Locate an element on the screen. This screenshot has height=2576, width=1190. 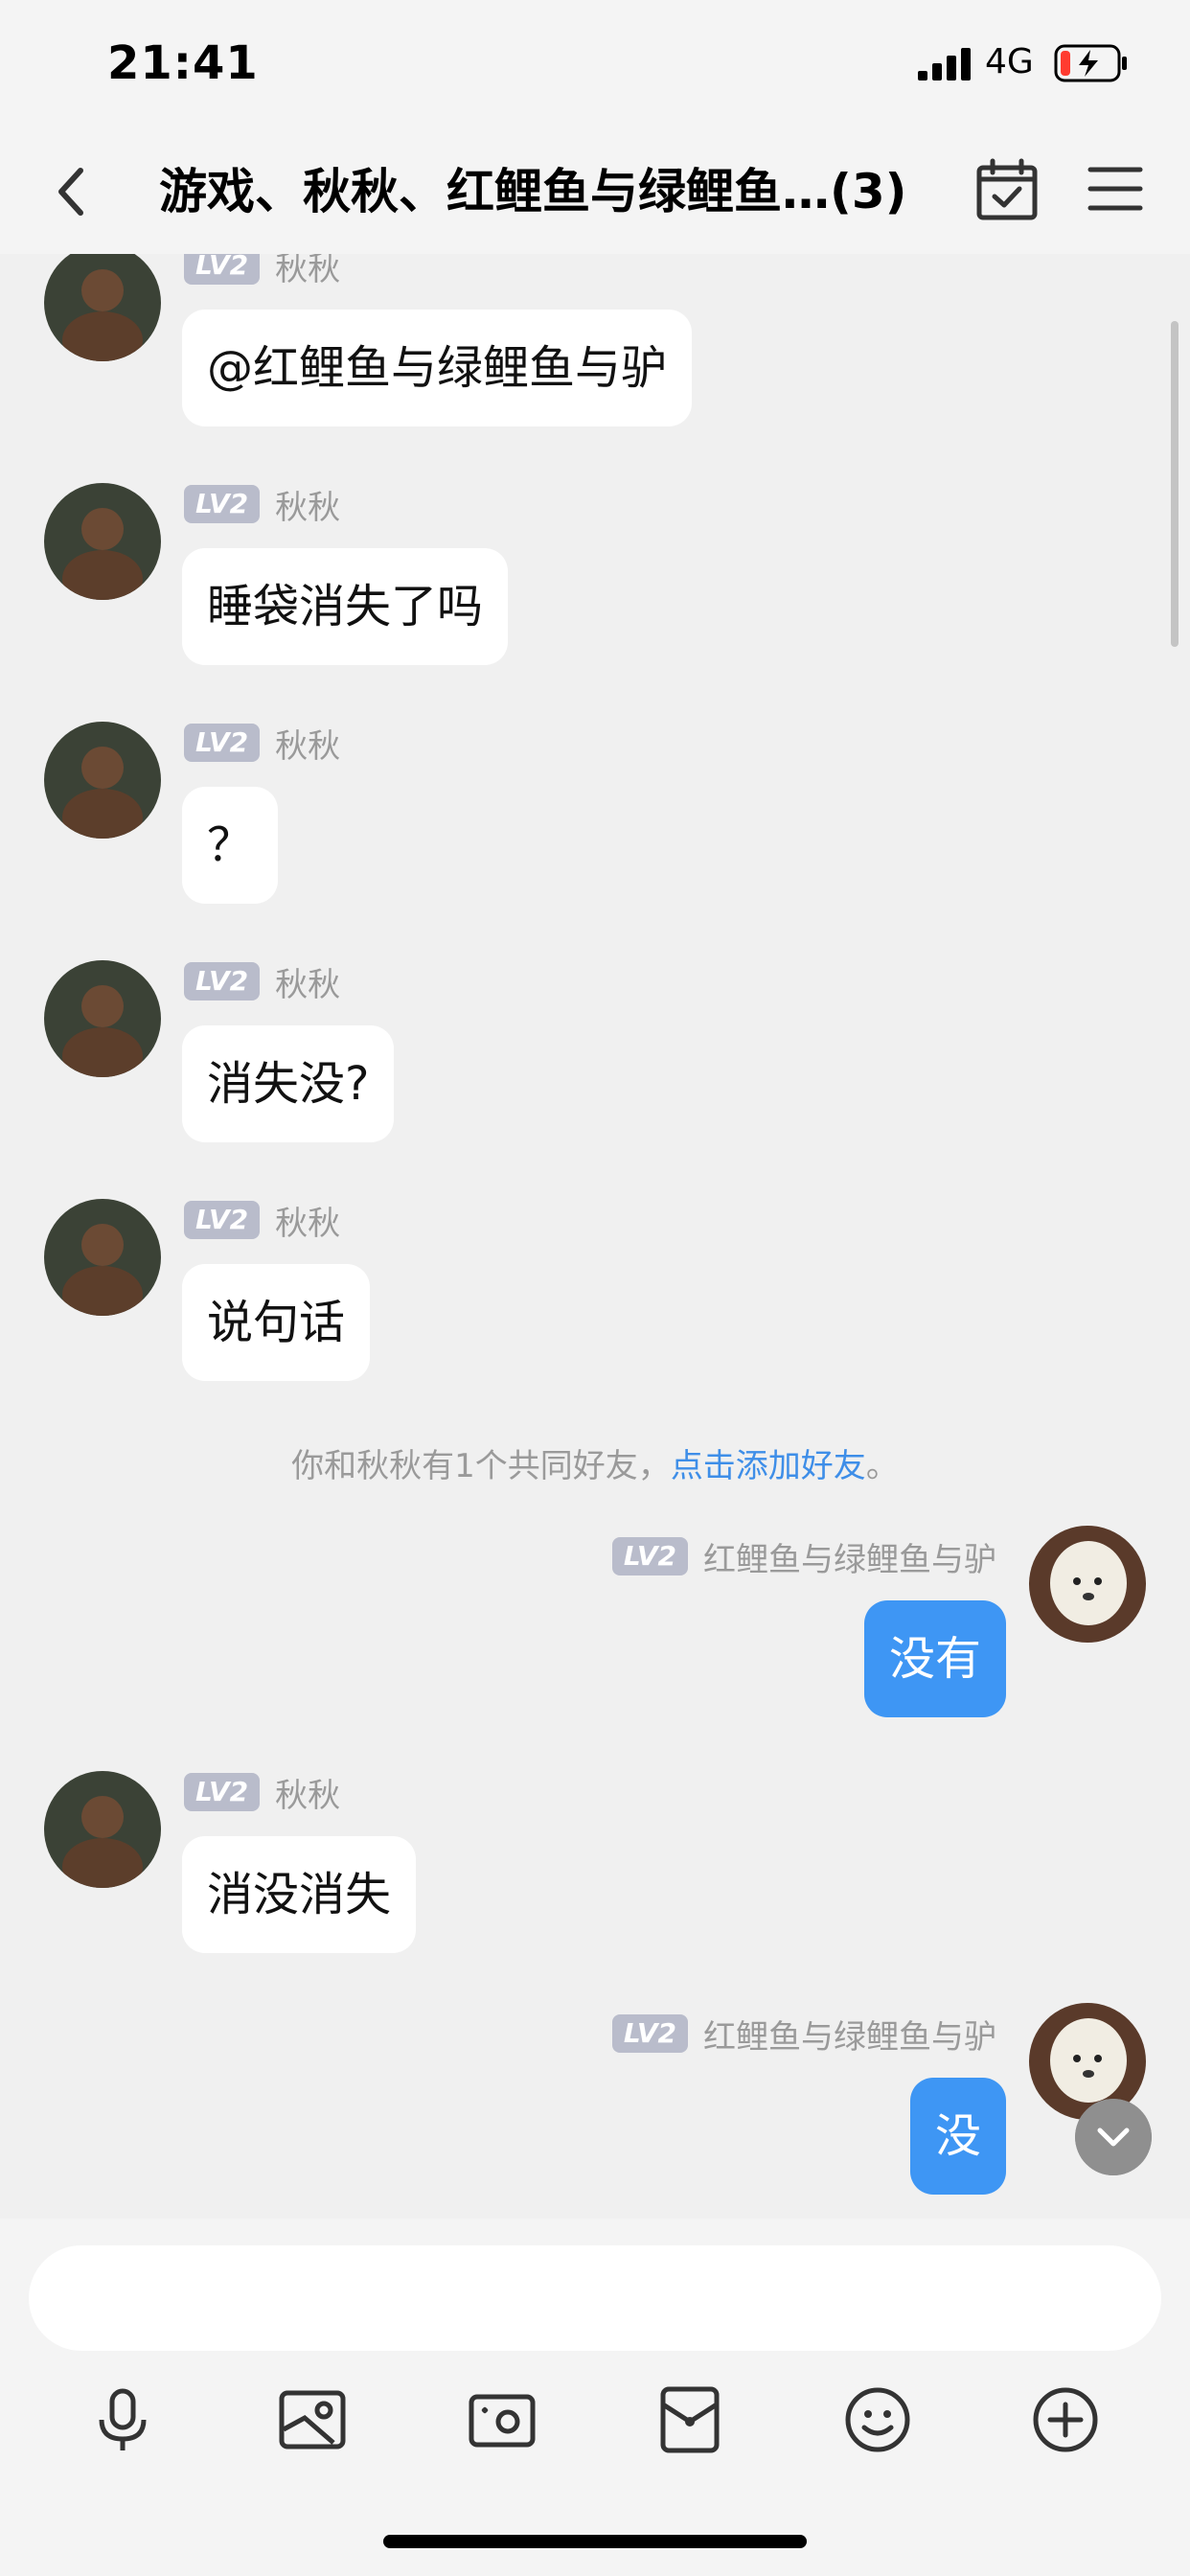
chat-header: 游戏、秋秋、红鲤鱼与绿鲤鱼…(3) is located at coordinates (595, 191).